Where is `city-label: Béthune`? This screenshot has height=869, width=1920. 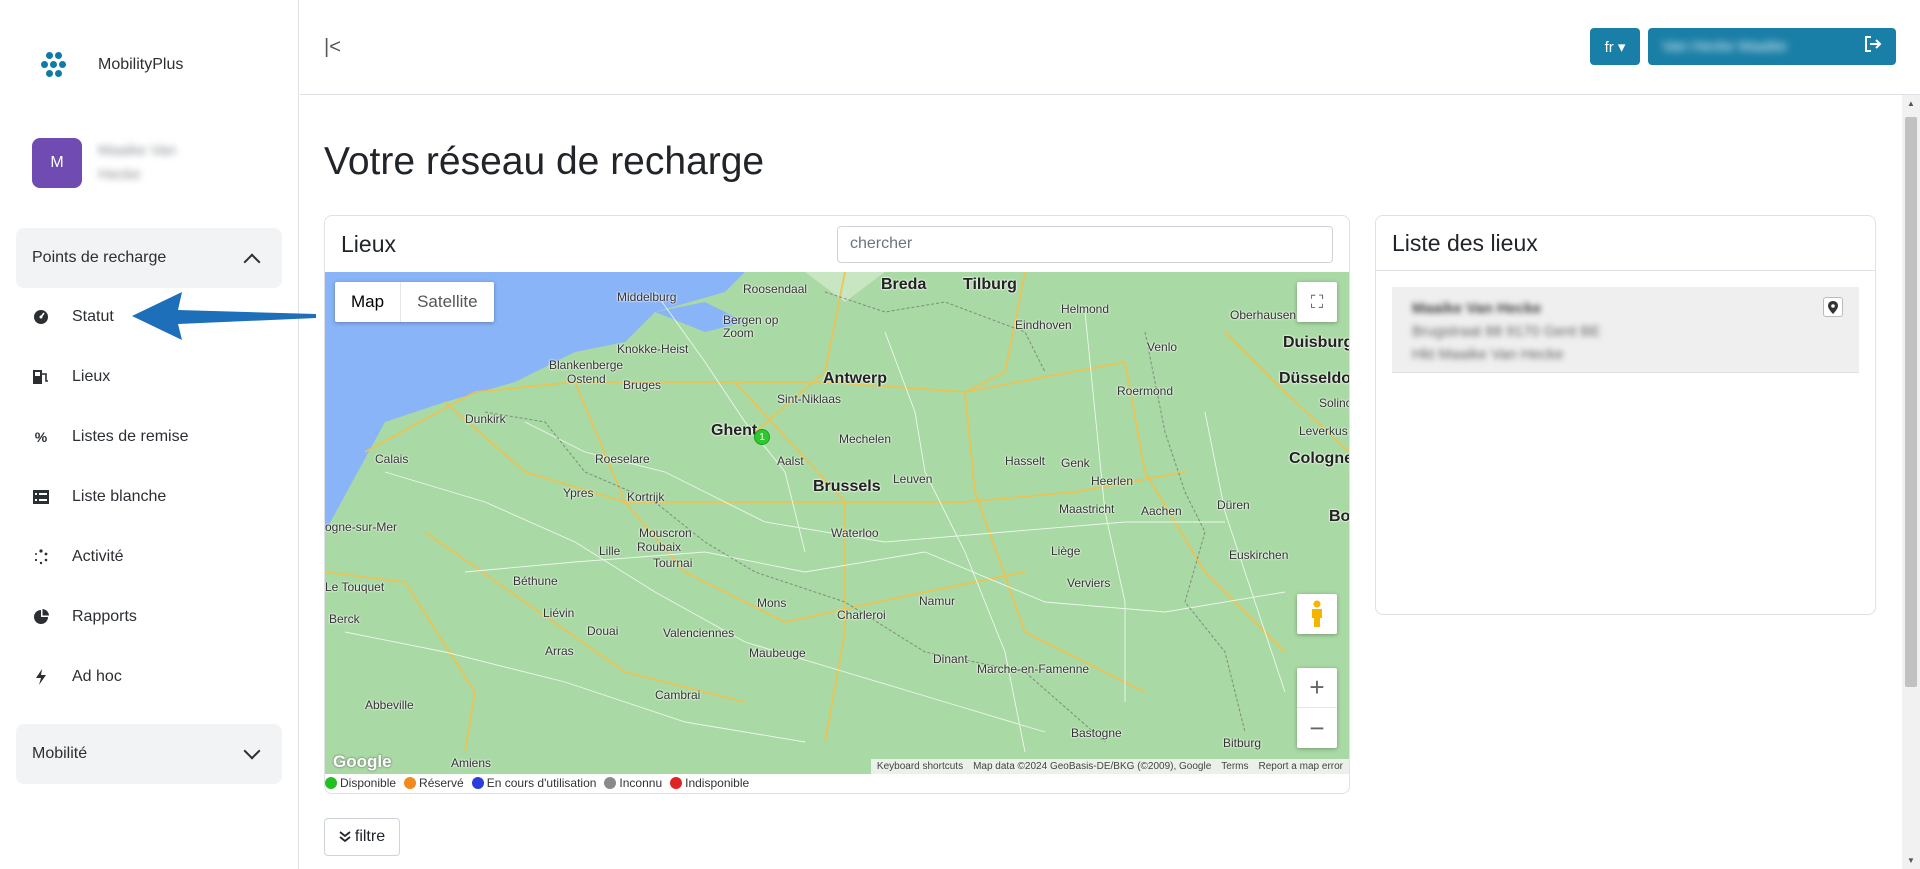 city-label: Béthune is located at coordinates (535, 581).